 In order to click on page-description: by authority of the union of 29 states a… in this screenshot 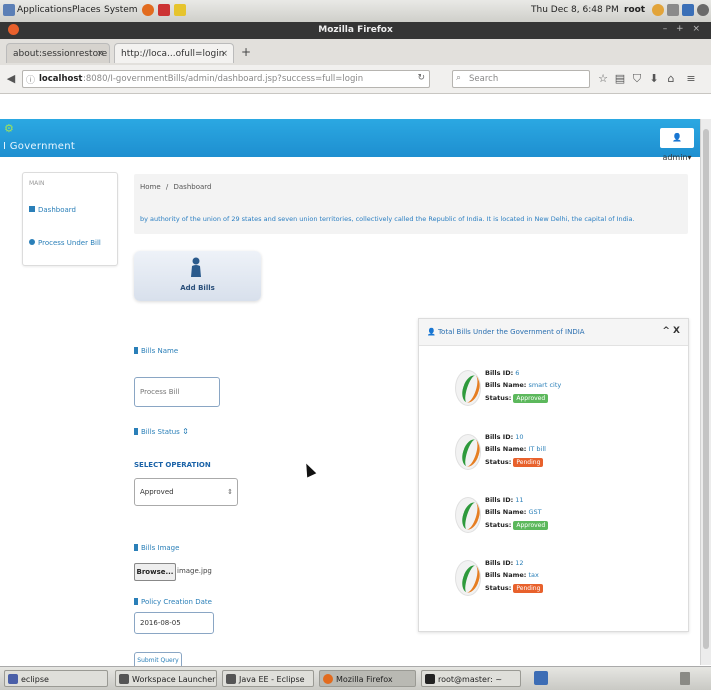, I will do `click(387, 219)`.